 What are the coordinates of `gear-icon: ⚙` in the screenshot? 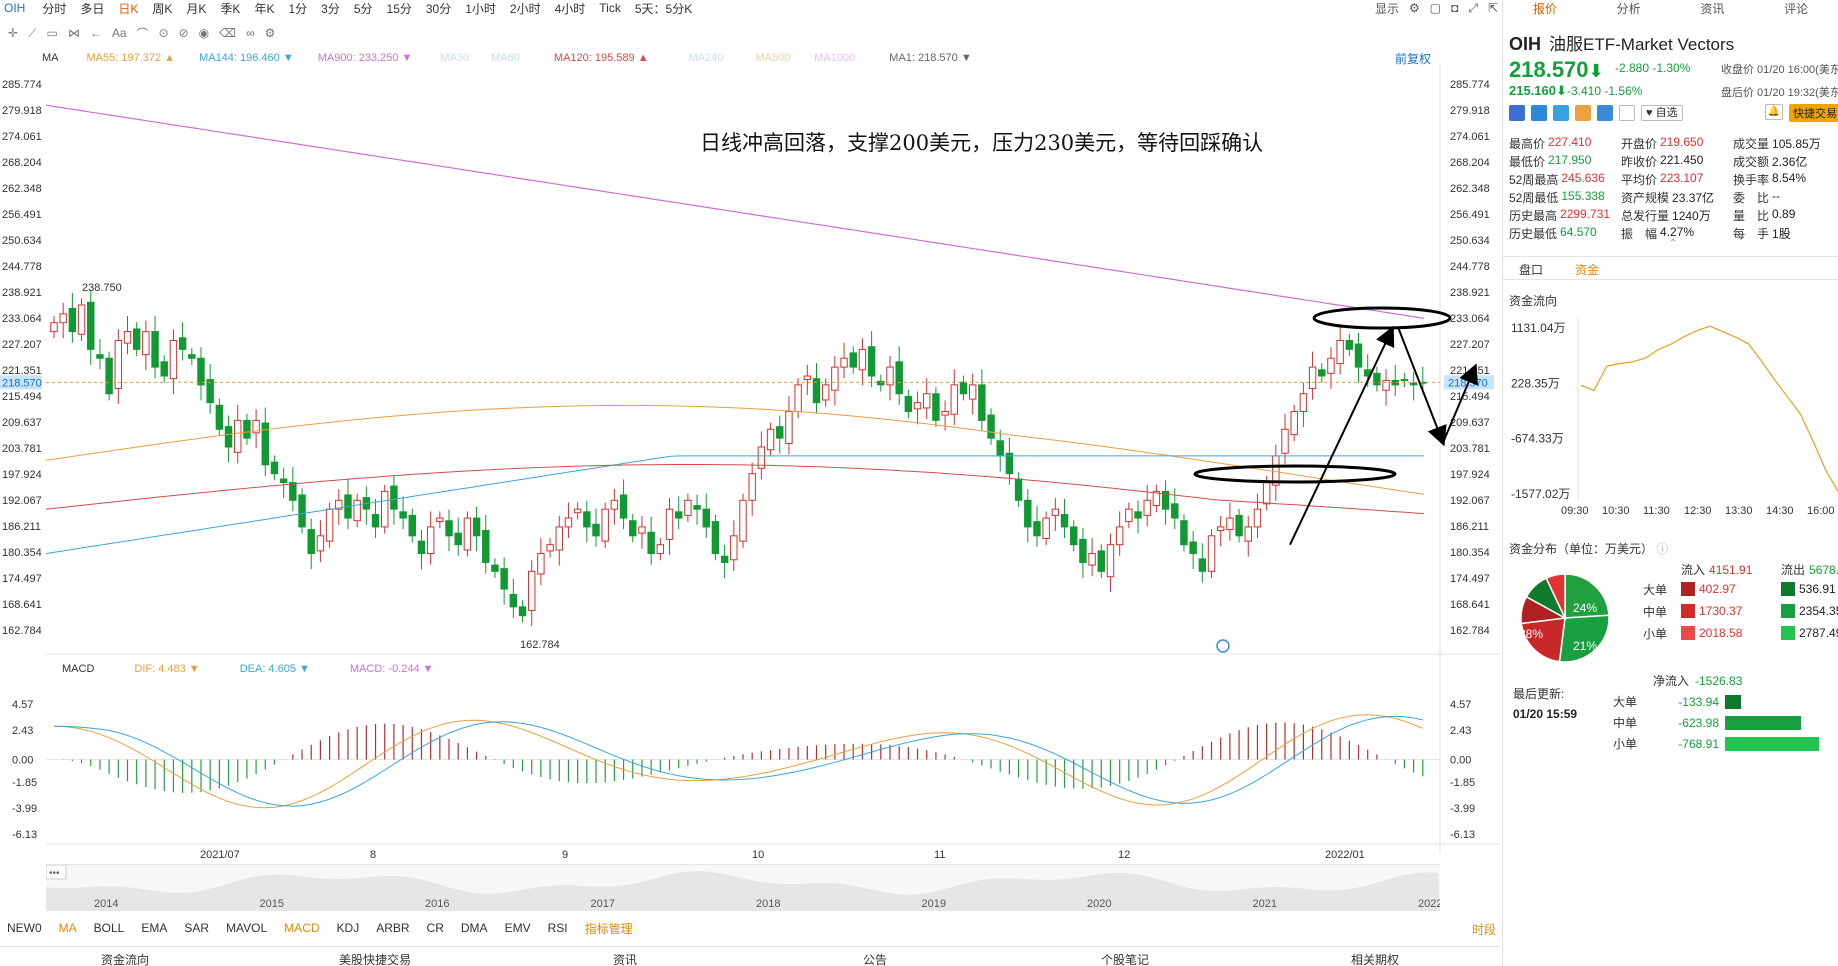 It's located at (270, 33).